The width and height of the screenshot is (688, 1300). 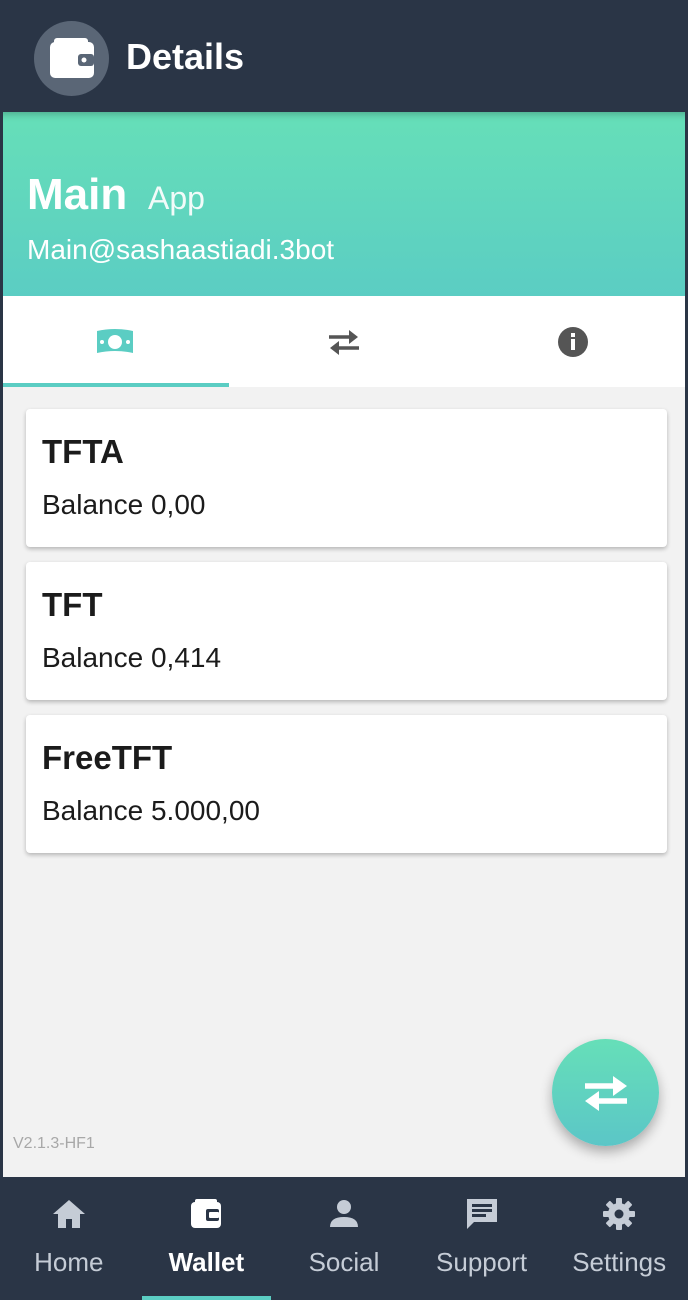 What do you see at coordinates (346, 631) in the screenshot?
I see `balance-card-tft: TFT Balance 0,414` at bounding box center [346, 631].